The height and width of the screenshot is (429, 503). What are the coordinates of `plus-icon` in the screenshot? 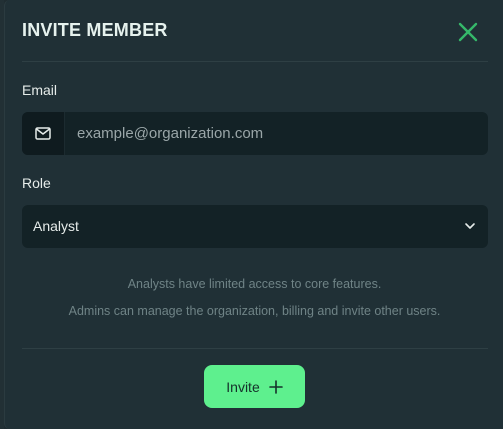 It's located at (275, 386).